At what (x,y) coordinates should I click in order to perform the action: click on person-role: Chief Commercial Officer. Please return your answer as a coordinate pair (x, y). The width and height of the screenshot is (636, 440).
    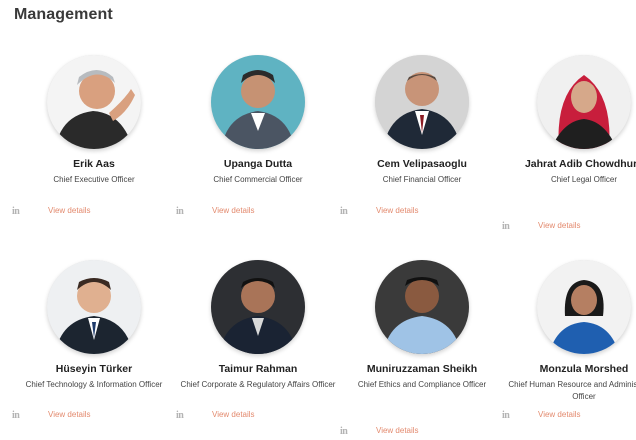
    Looking at the image, I should click on (258, 179).